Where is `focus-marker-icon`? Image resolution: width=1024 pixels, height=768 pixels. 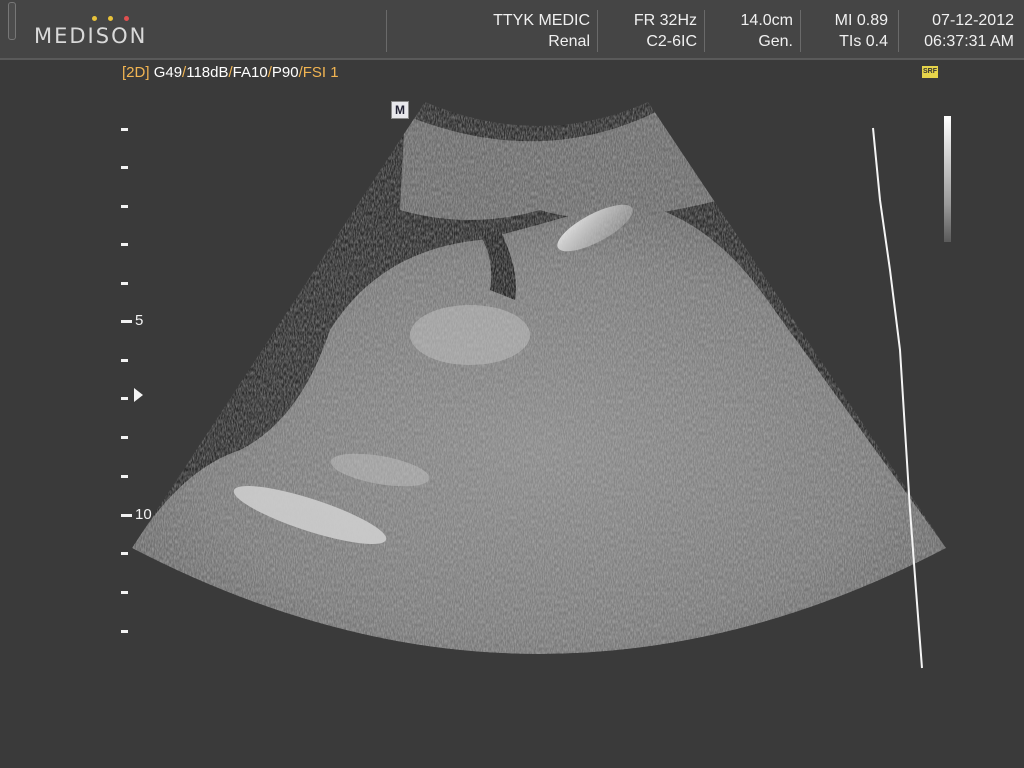 focus-marker-icon is located at coordinates (138, 395).